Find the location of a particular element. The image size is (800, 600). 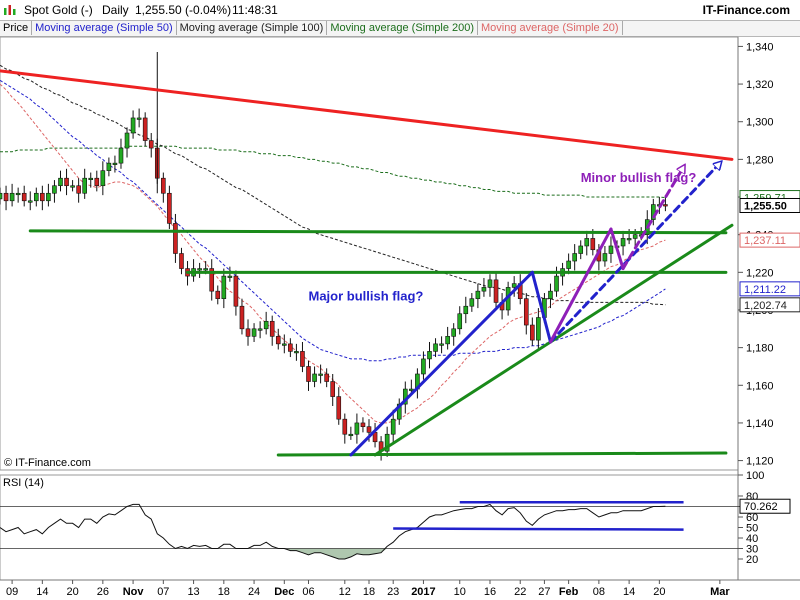

annotation-label: Minor bullish flag? is located at coordinates (639, 177).